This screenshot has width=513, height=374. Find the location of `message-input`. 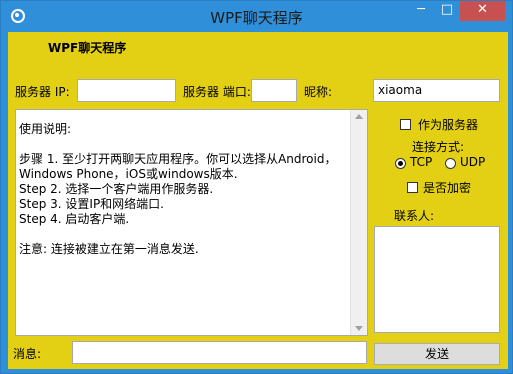

message-input is located at coordinates (219, 352).